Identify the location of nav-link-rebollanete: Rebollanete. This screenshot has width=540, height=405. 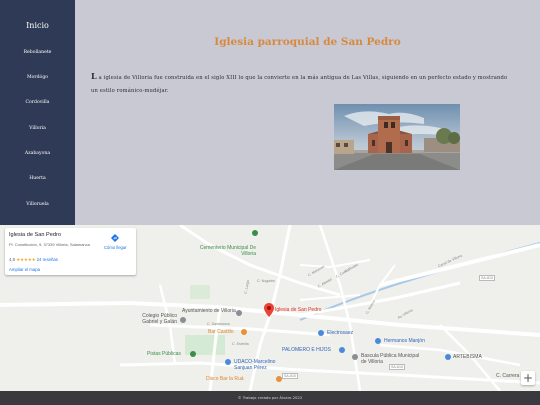
(37, 52).